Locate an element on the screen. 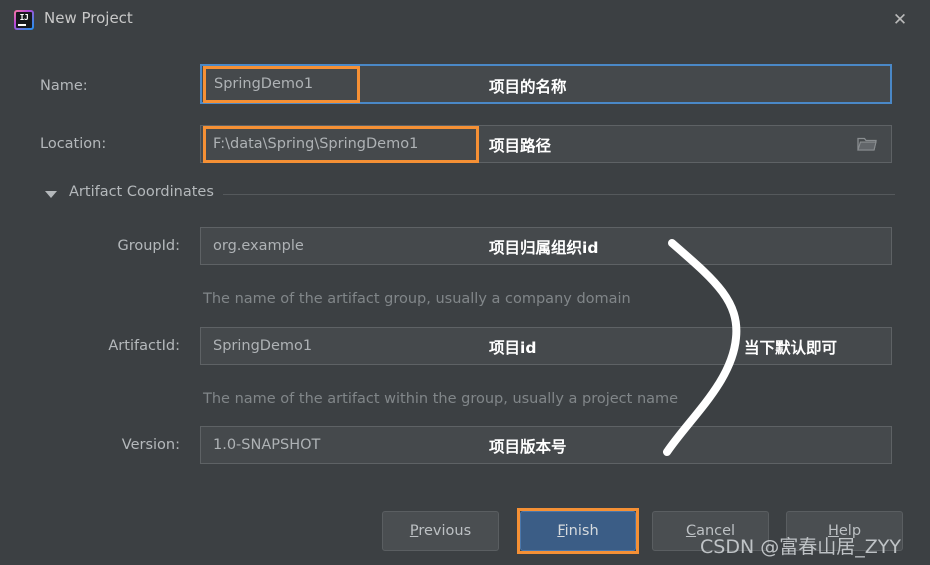 The image size is (930, 565). finish-button-label: Finish is located at coordinates (578, 531).